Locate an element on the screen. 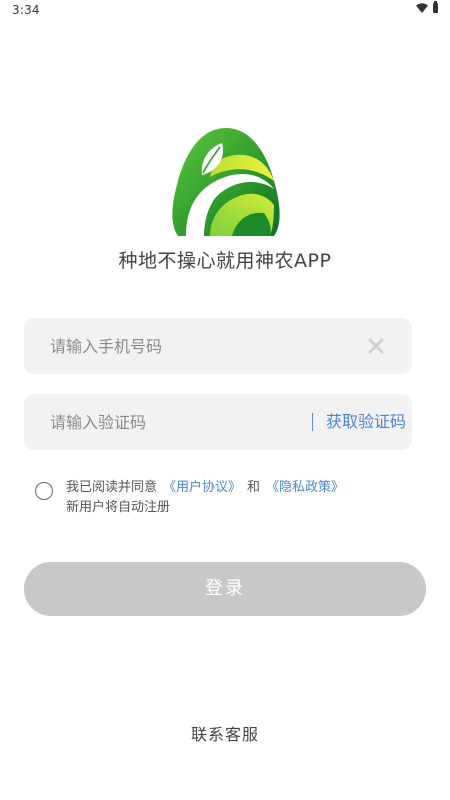 This screenshot has height=800, width=450. wifi-icon is located at coordinates (422, 8).